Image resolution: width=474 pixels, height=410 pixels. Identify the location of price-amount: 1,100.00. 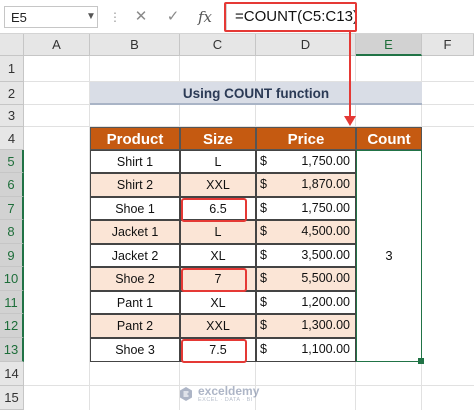
(325, 349).